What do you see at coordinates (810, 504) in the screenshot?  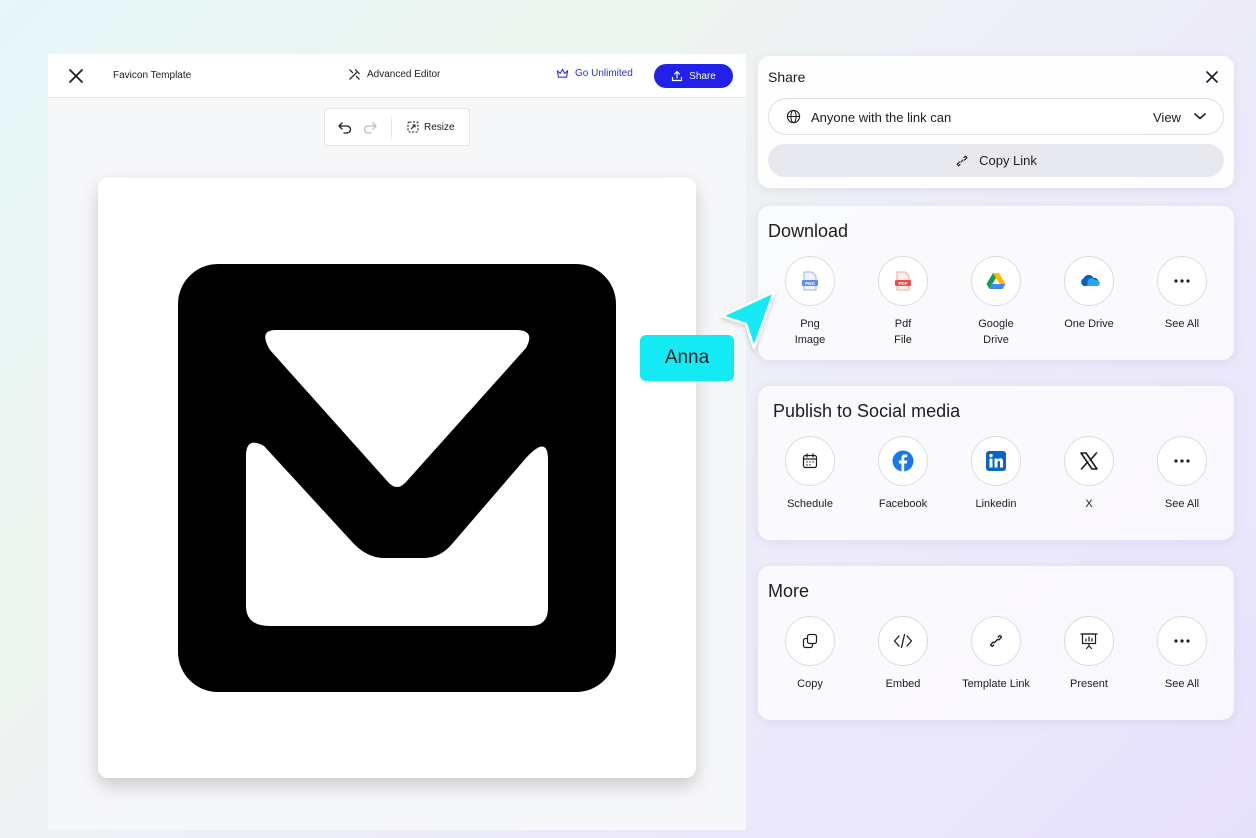 I see `social-option-label: Schedule` at bounding box center [810, 504].